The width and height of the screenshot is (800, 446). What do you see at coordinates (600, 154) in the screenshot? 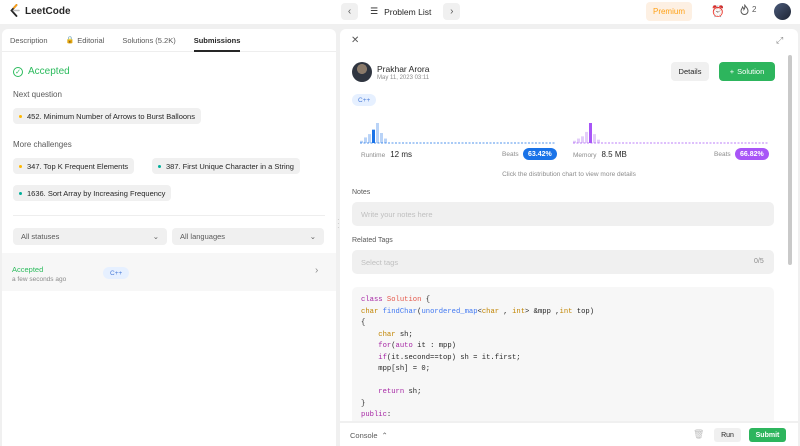
I see `memory-metric: Memory 8.5 MB` at bounding box center [600, 154].